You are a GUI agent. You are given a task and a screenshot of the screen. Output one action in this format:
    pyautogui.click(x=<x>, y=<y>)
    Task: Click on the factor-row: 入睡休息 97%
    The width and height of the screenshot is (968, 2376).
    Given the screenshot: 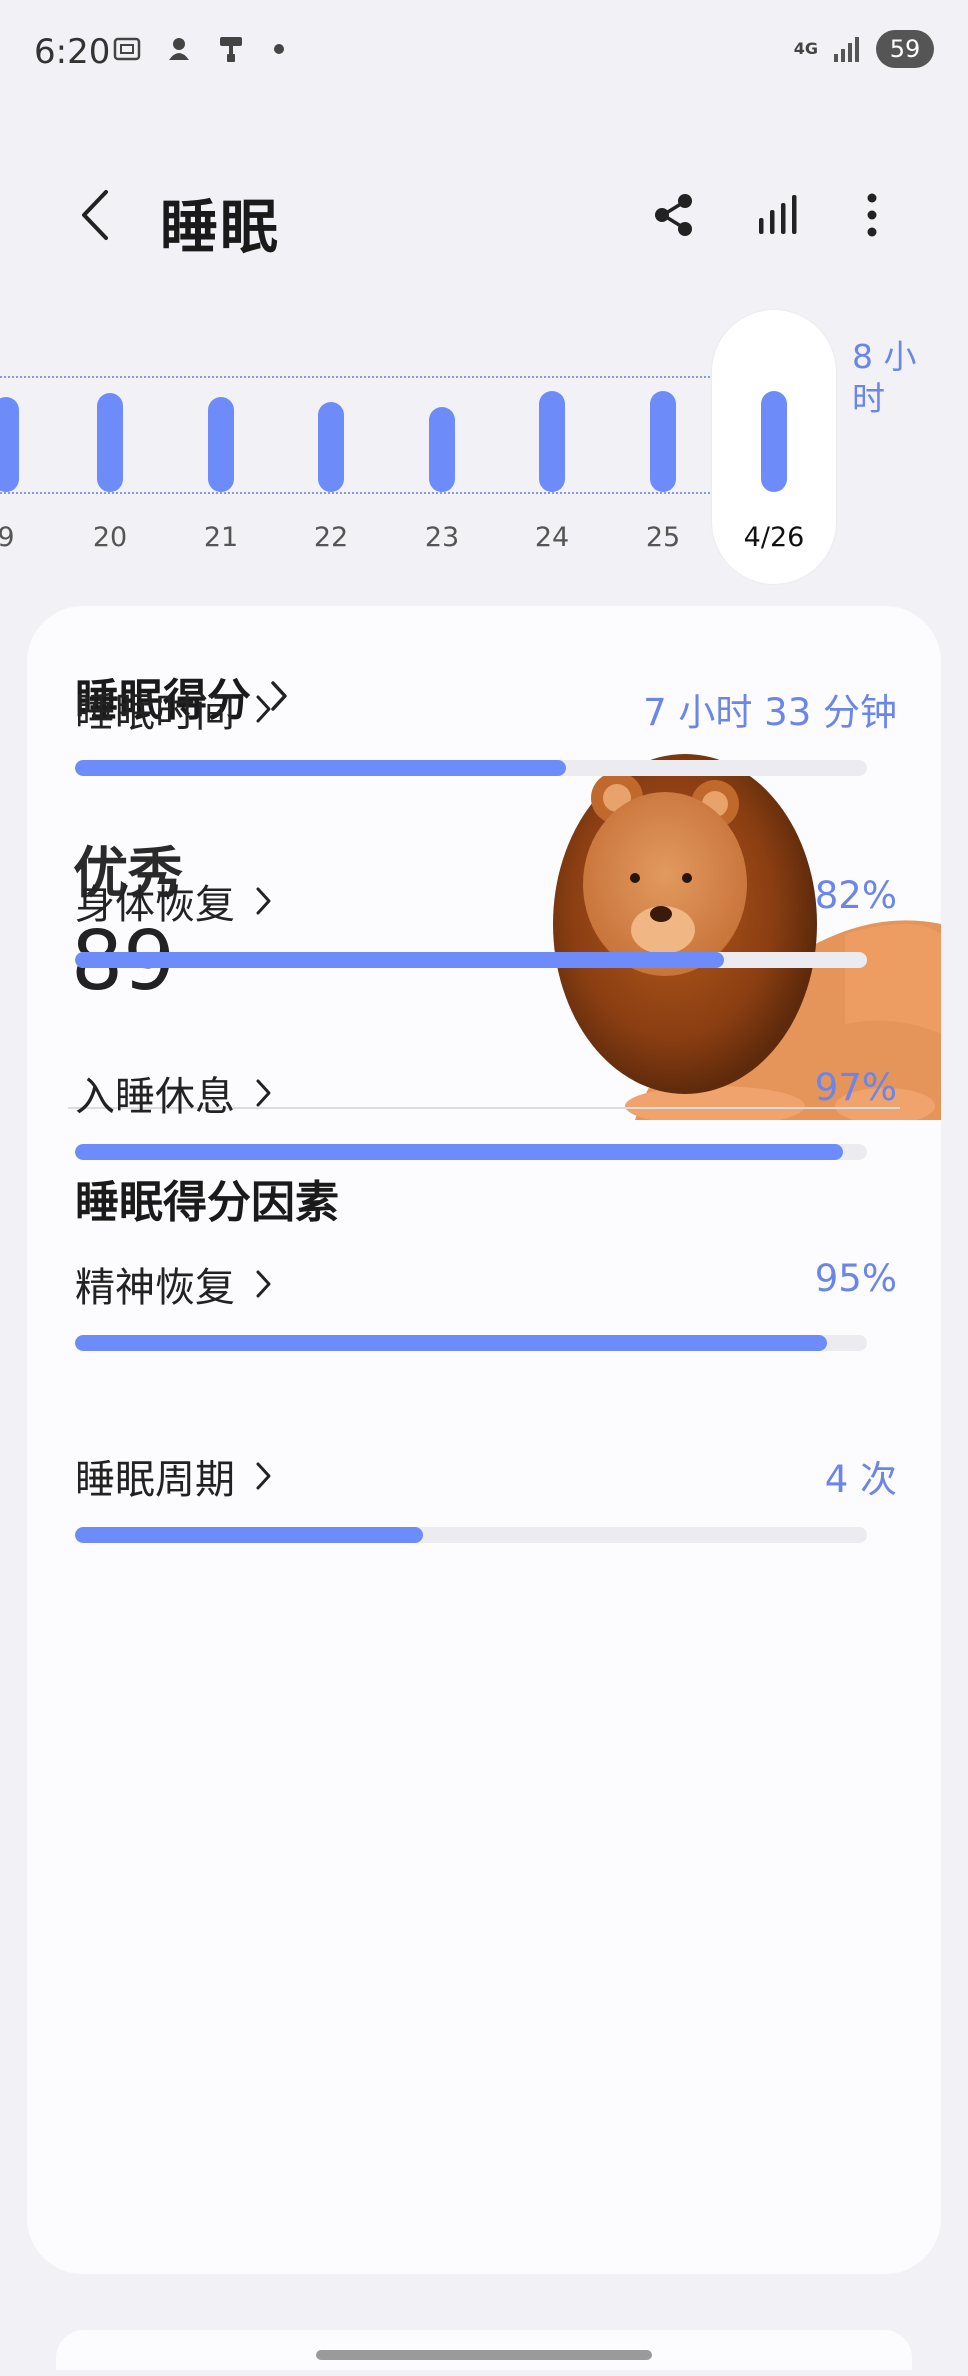 What is the action you would take?
    pyautogui.click(x=486, y=1119)
    